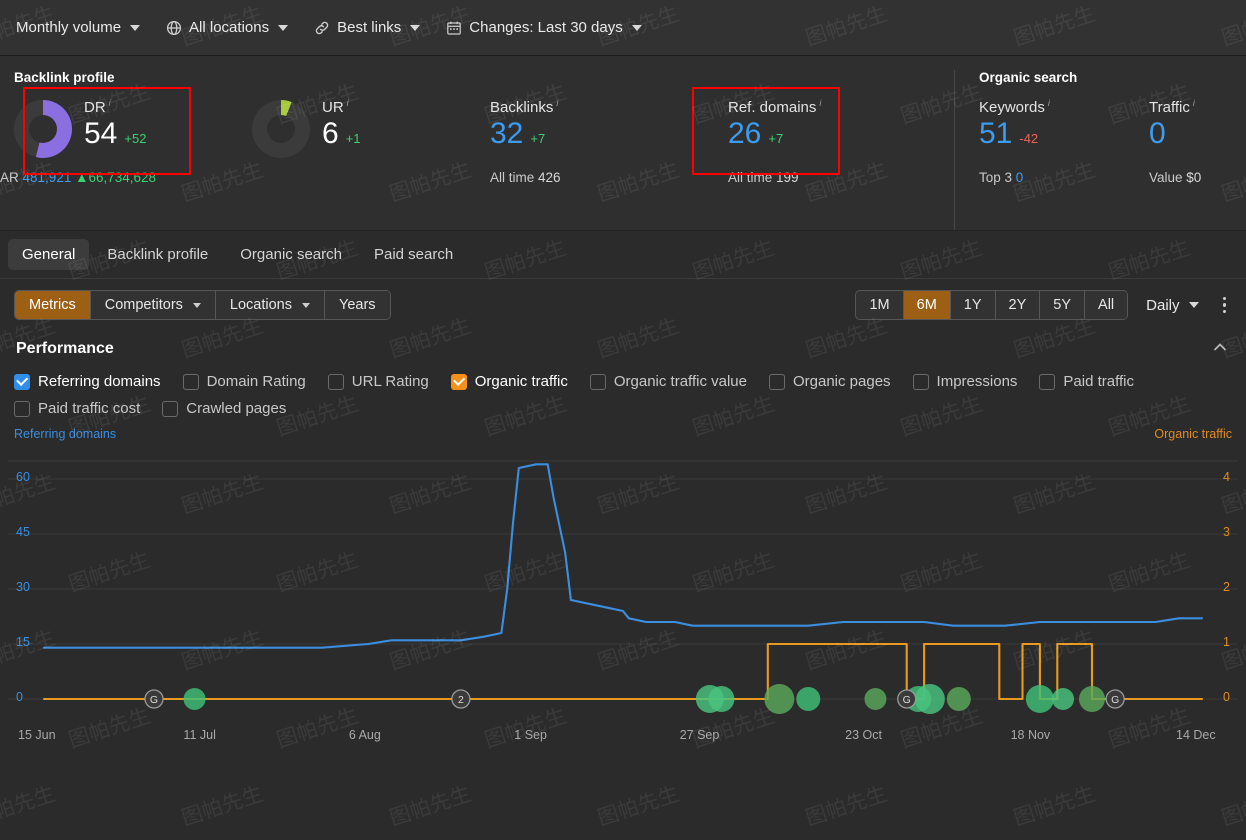  Describe the element at coordinates (863, 735) in the screenshot. I see `x-axis-tick: 23 Oct` at that location.